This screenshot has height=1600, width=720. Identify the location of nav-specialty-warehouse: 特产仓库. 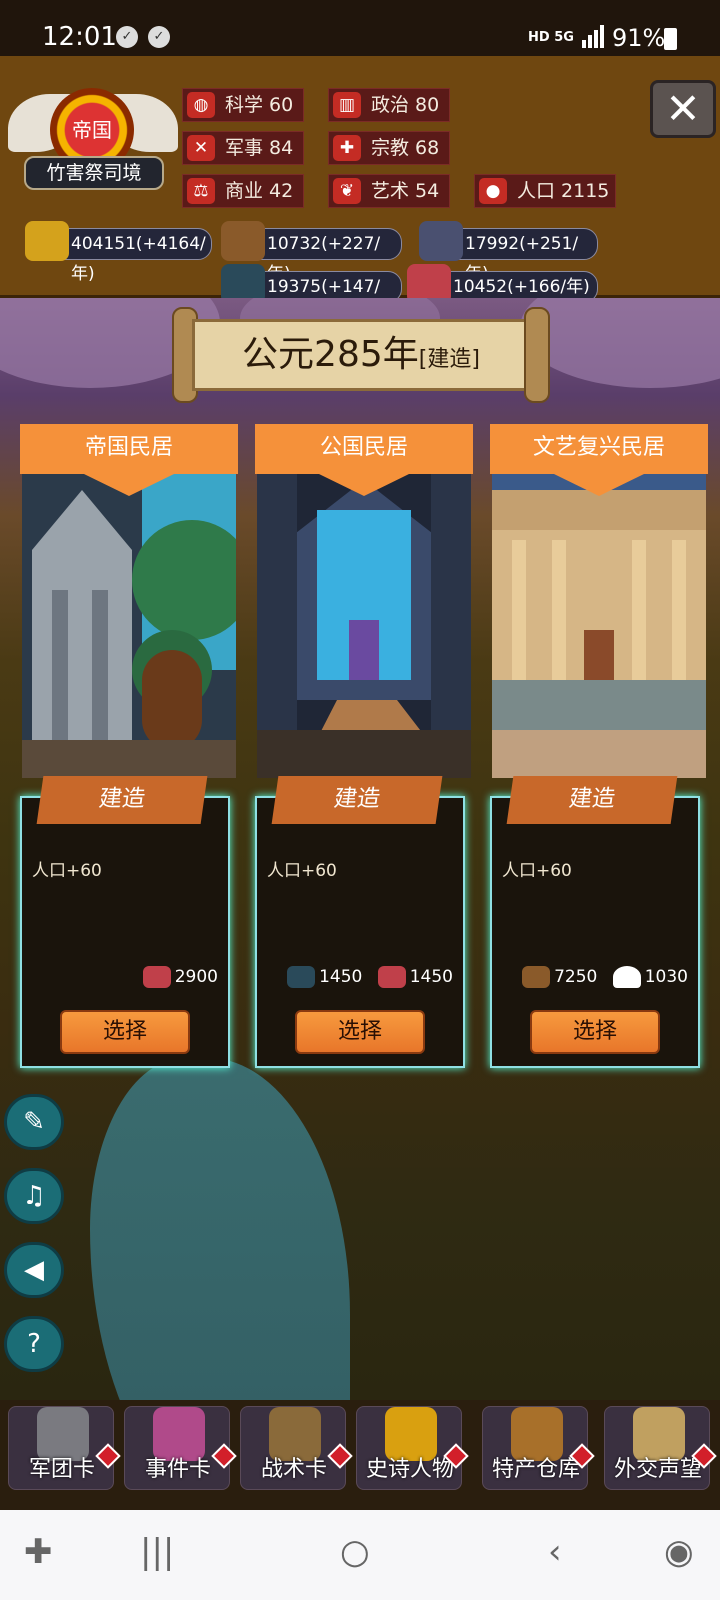
(538, 1448).